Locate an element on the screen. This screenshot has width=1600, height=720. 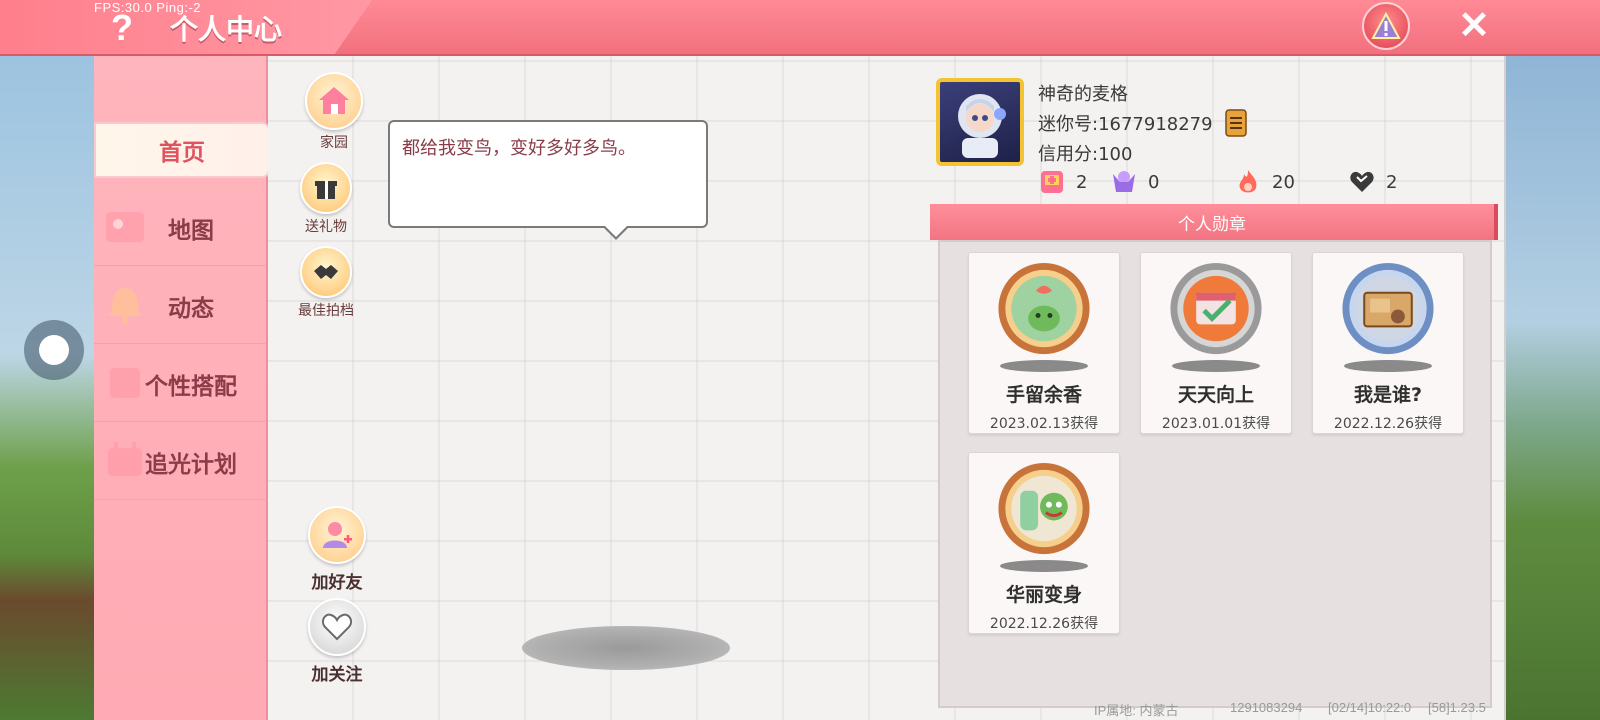
home-button: 家园 is located at coordinates (334, 112).